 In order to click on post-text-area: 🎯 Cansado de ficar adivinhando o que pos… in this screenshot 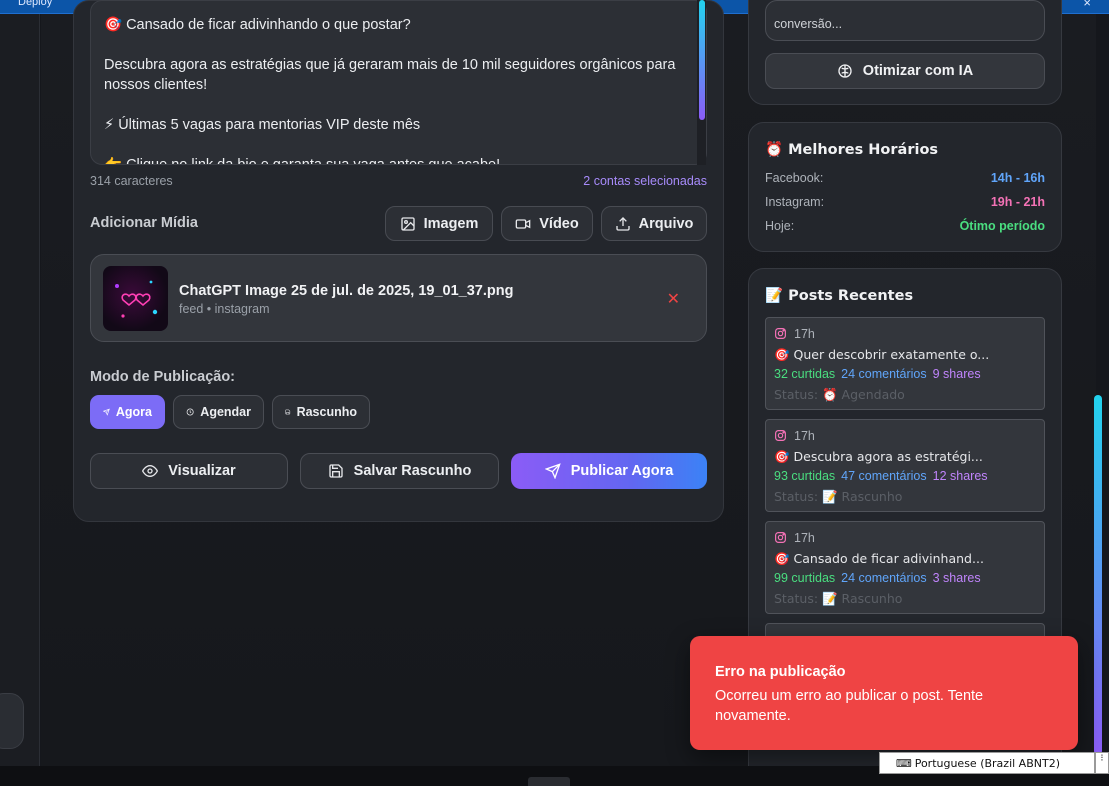, I will do `click(398, 82)`.